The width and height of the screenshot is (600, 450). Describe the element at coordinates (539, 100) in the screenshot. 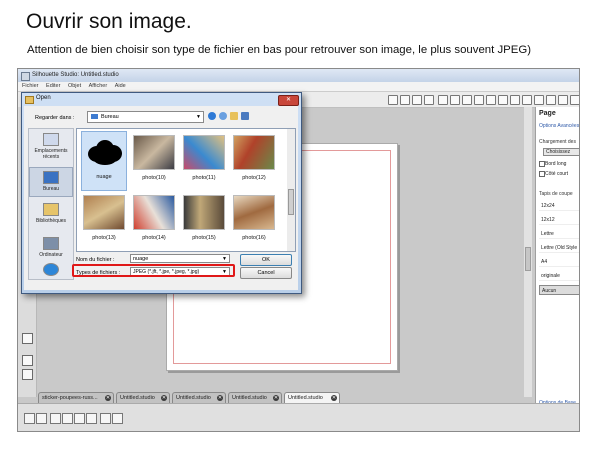

I see `library-icon` at that location.